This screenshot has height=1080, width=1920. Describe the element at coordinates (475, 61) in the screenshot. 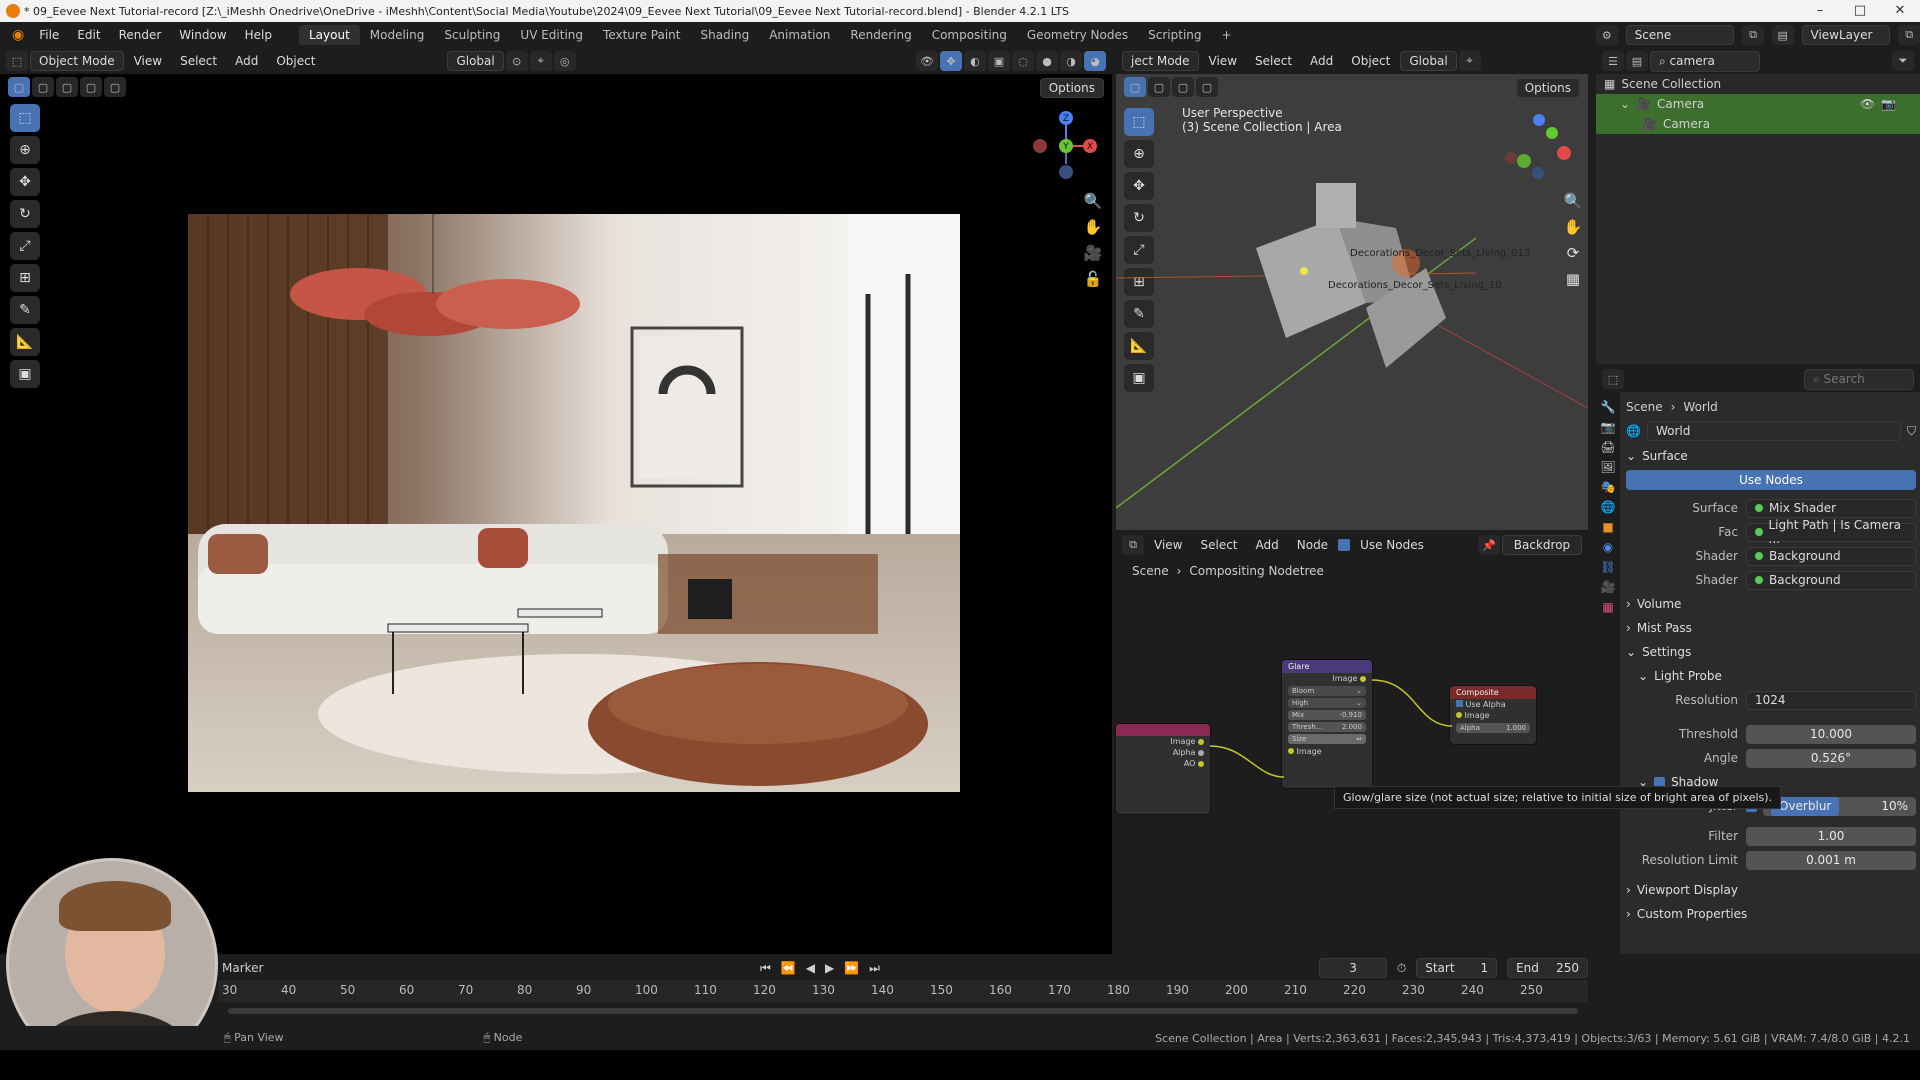

I see `transform-orientation-dropdown: Global` at that location.